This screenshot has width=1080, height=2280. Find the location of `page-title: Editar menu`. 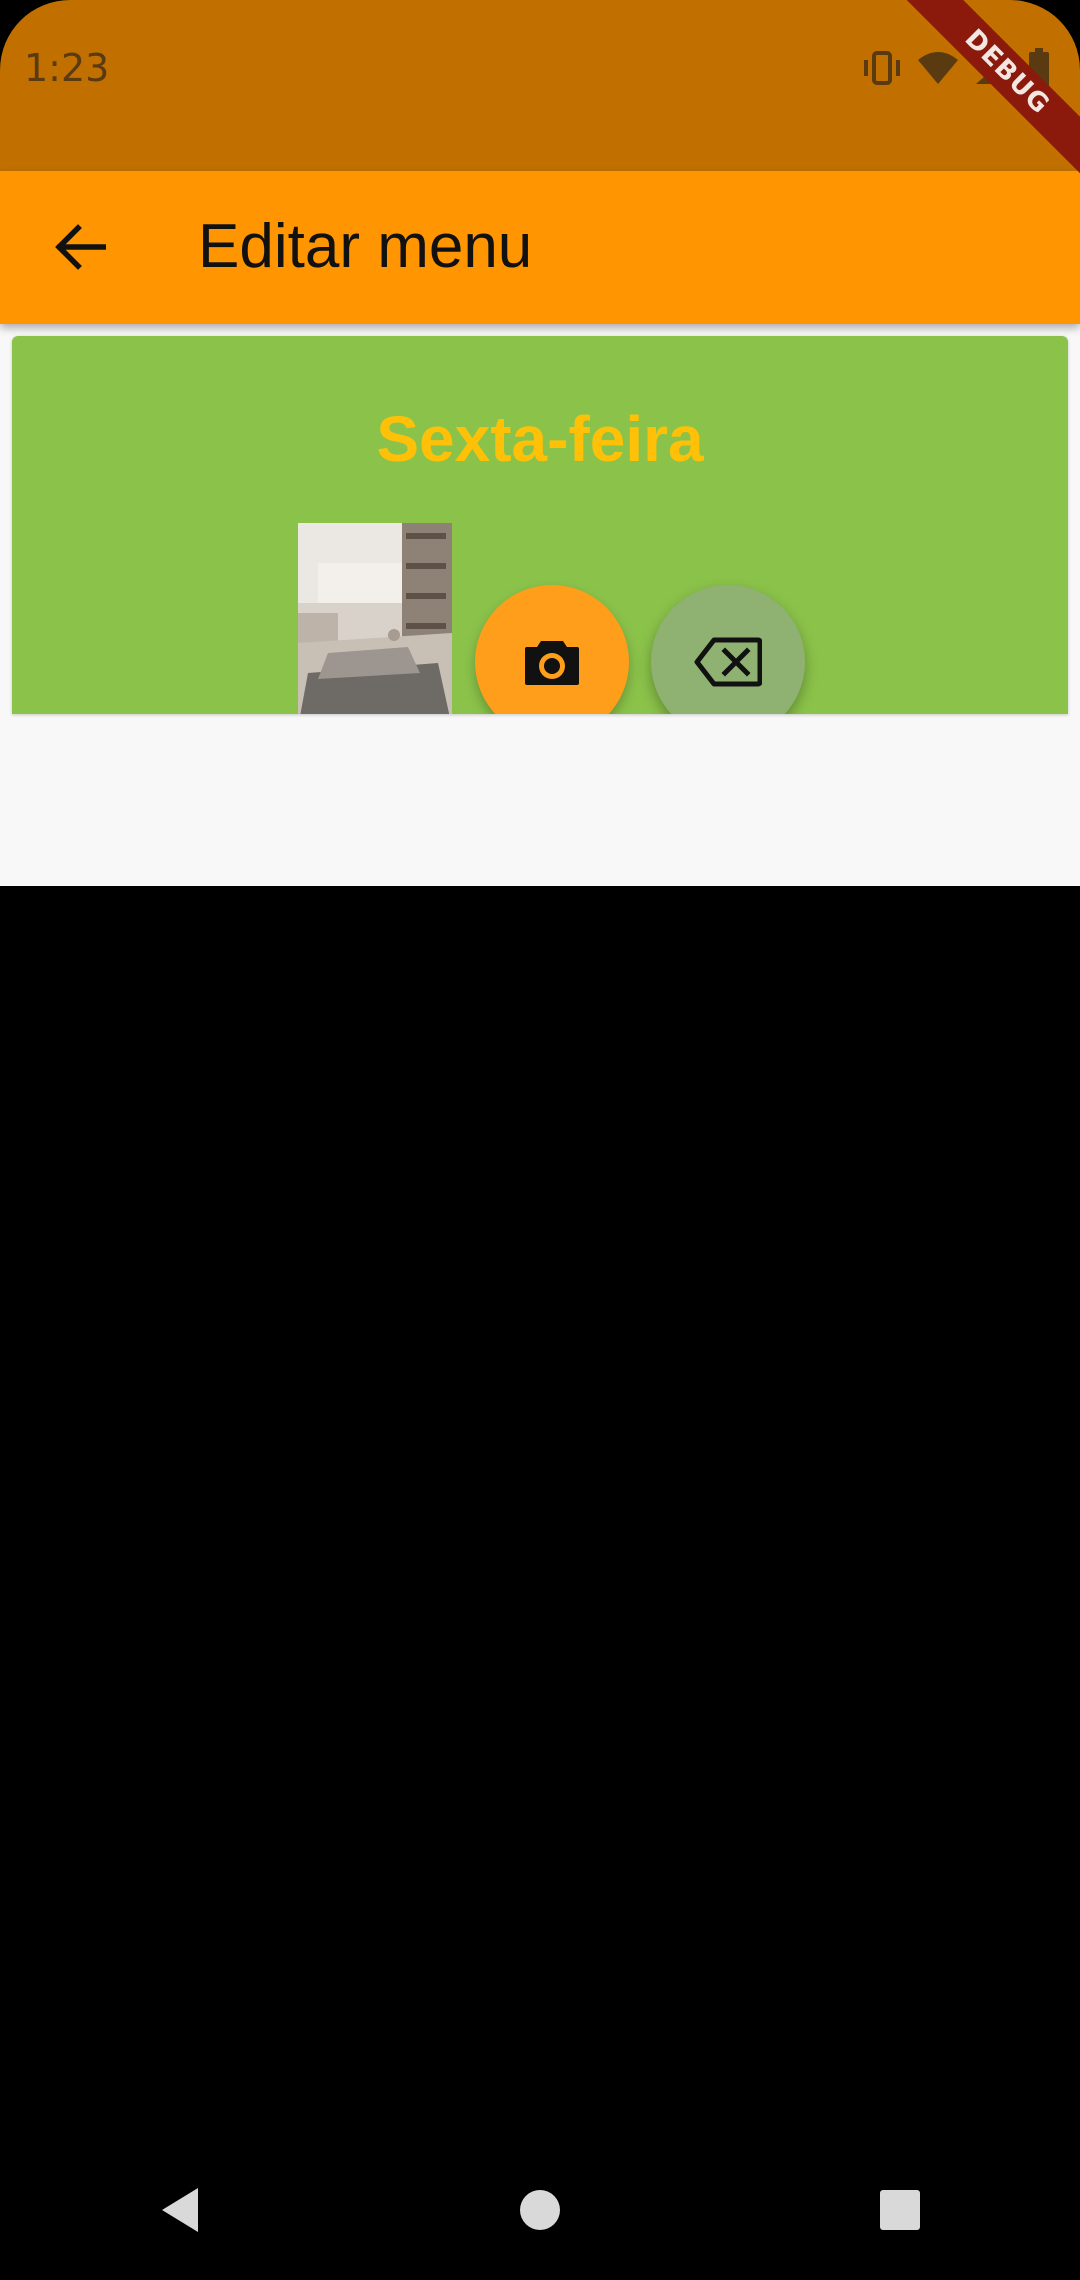

page-title: Editar menu is located at coordinates (365, 246).